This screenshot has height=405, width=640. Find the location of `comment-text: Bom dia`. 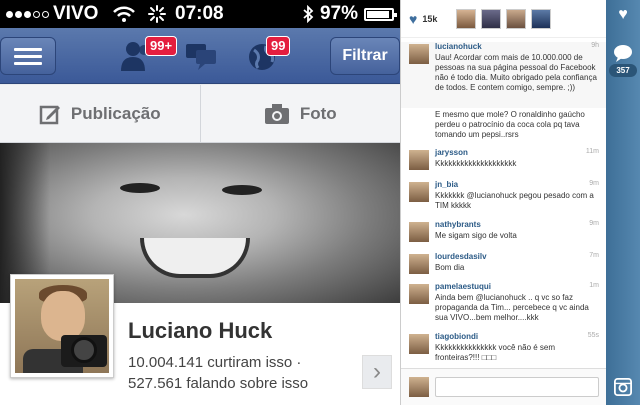

comment-text: Bom dia is located at coordinates (450, 267).